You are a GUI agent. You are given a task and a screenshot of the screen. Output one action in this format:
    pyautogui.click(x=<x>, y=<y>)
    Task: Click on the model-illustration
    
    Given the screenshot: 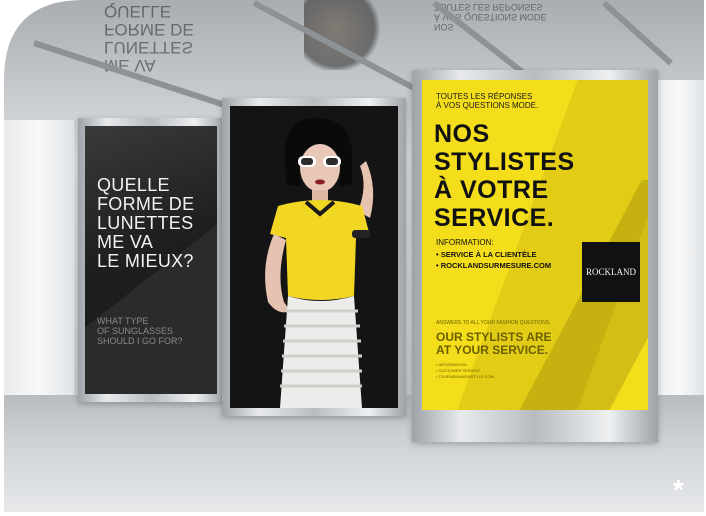 What is the action you would take?
    pyautogui.click(x=314, y=257)
    